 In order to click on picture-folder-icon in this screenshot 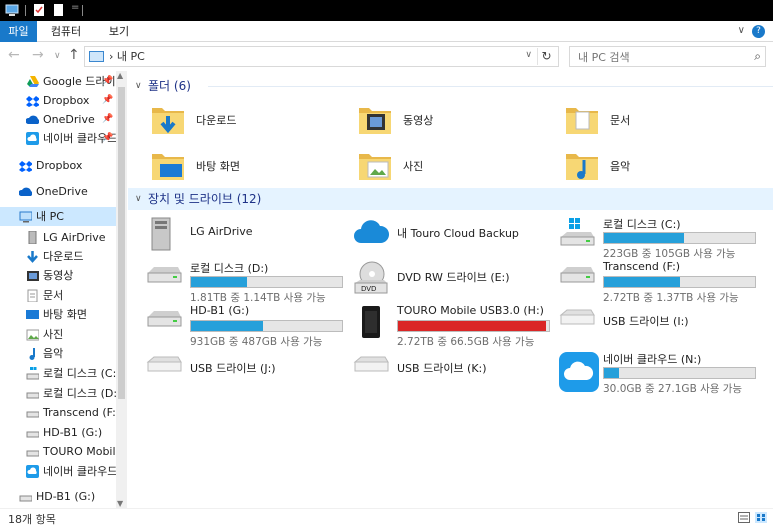, I will do `click(375, 167)`.